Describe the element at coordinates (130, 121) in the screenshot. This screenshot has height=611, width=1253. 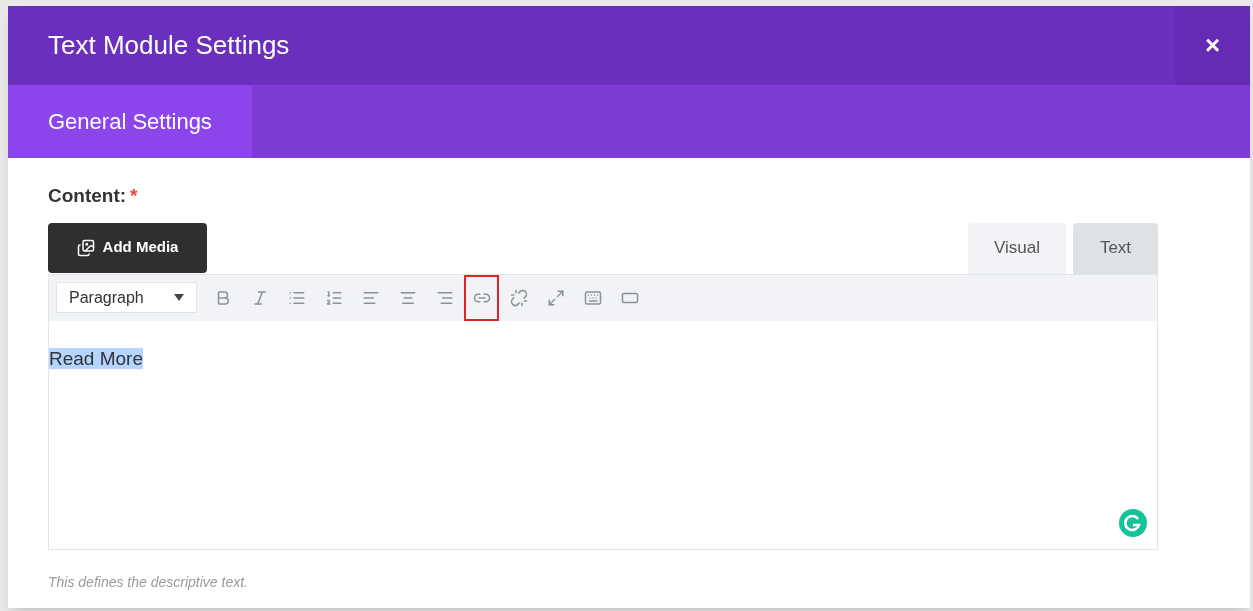
I see `settings-tab: General Settings` at that location.